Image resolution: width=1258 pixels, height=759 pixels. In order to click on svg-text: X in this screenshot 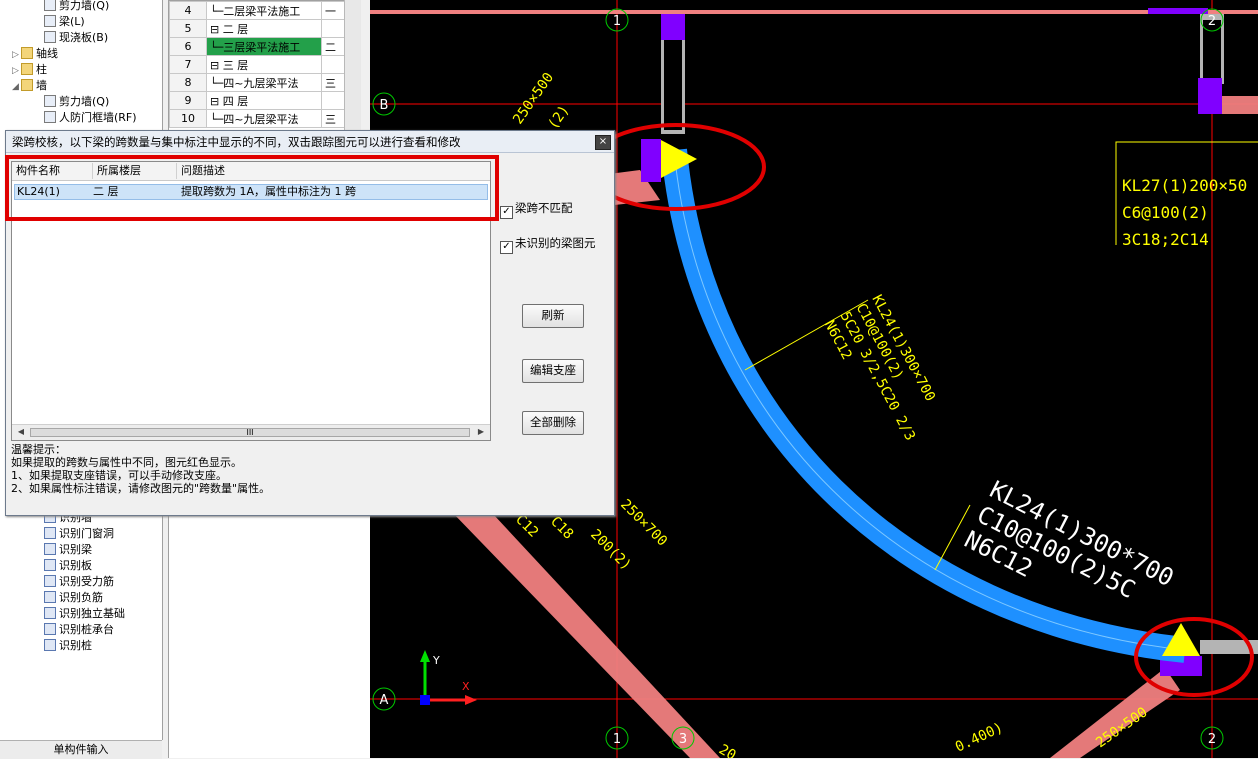, I will do `click(466, 686)`.